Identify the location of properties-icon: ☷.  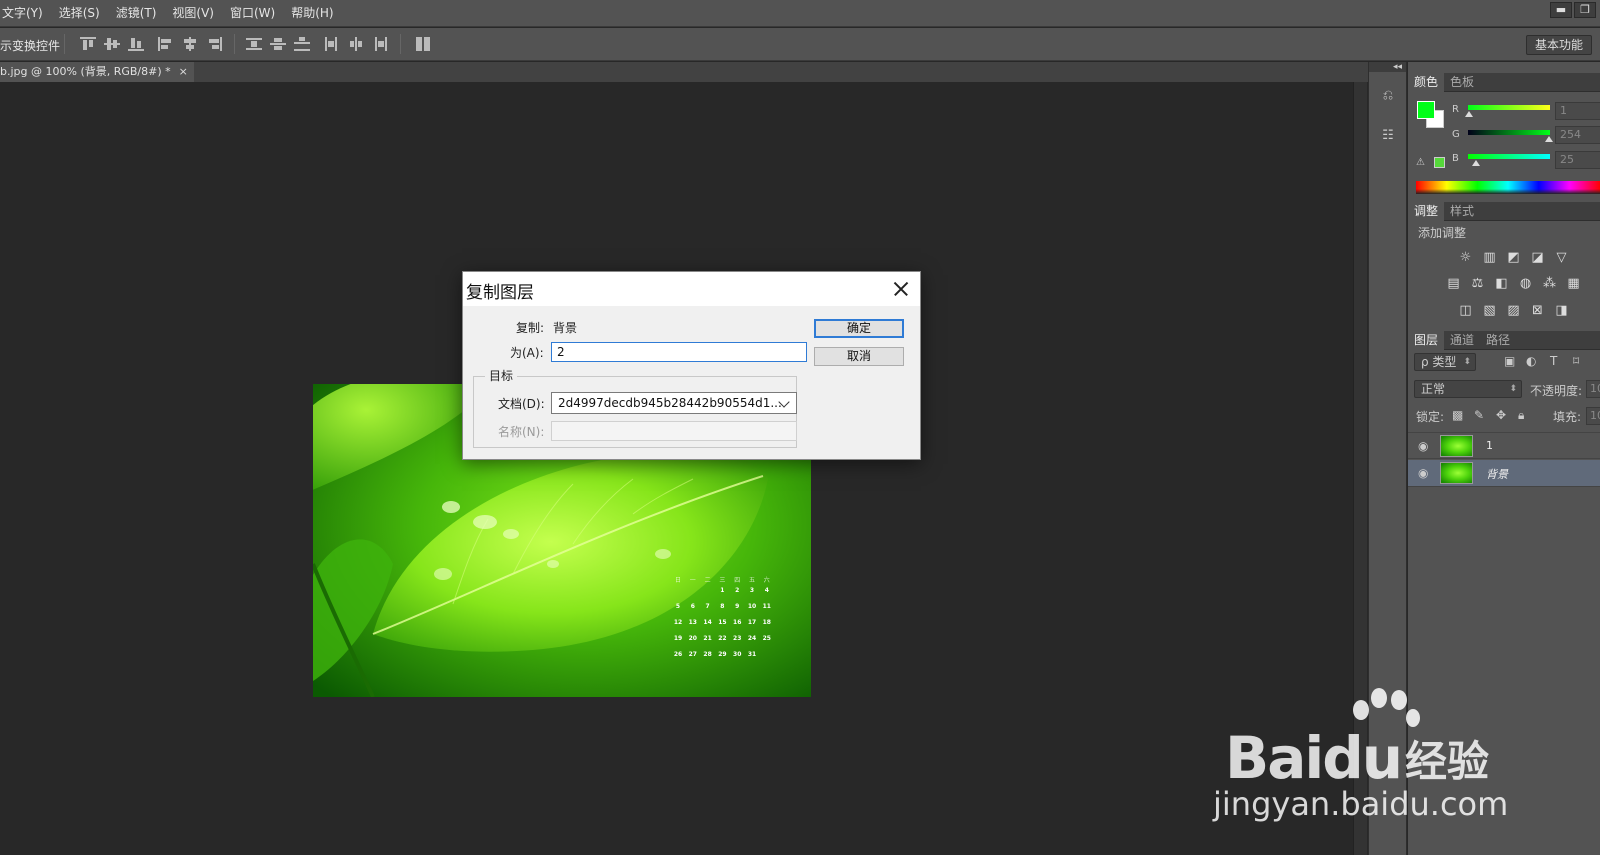
(1388, 136).